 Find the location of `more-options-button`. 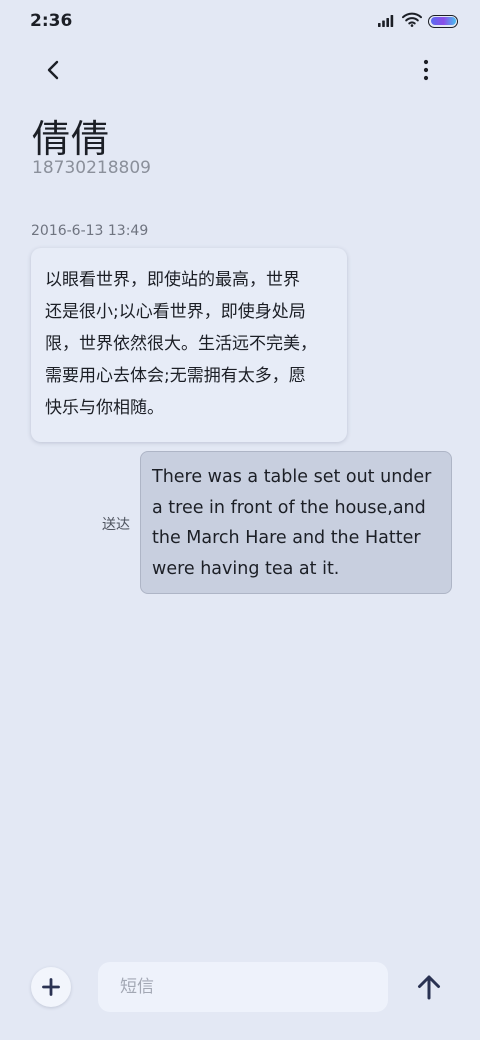

more-options-button is located at coordinates (426, 70).